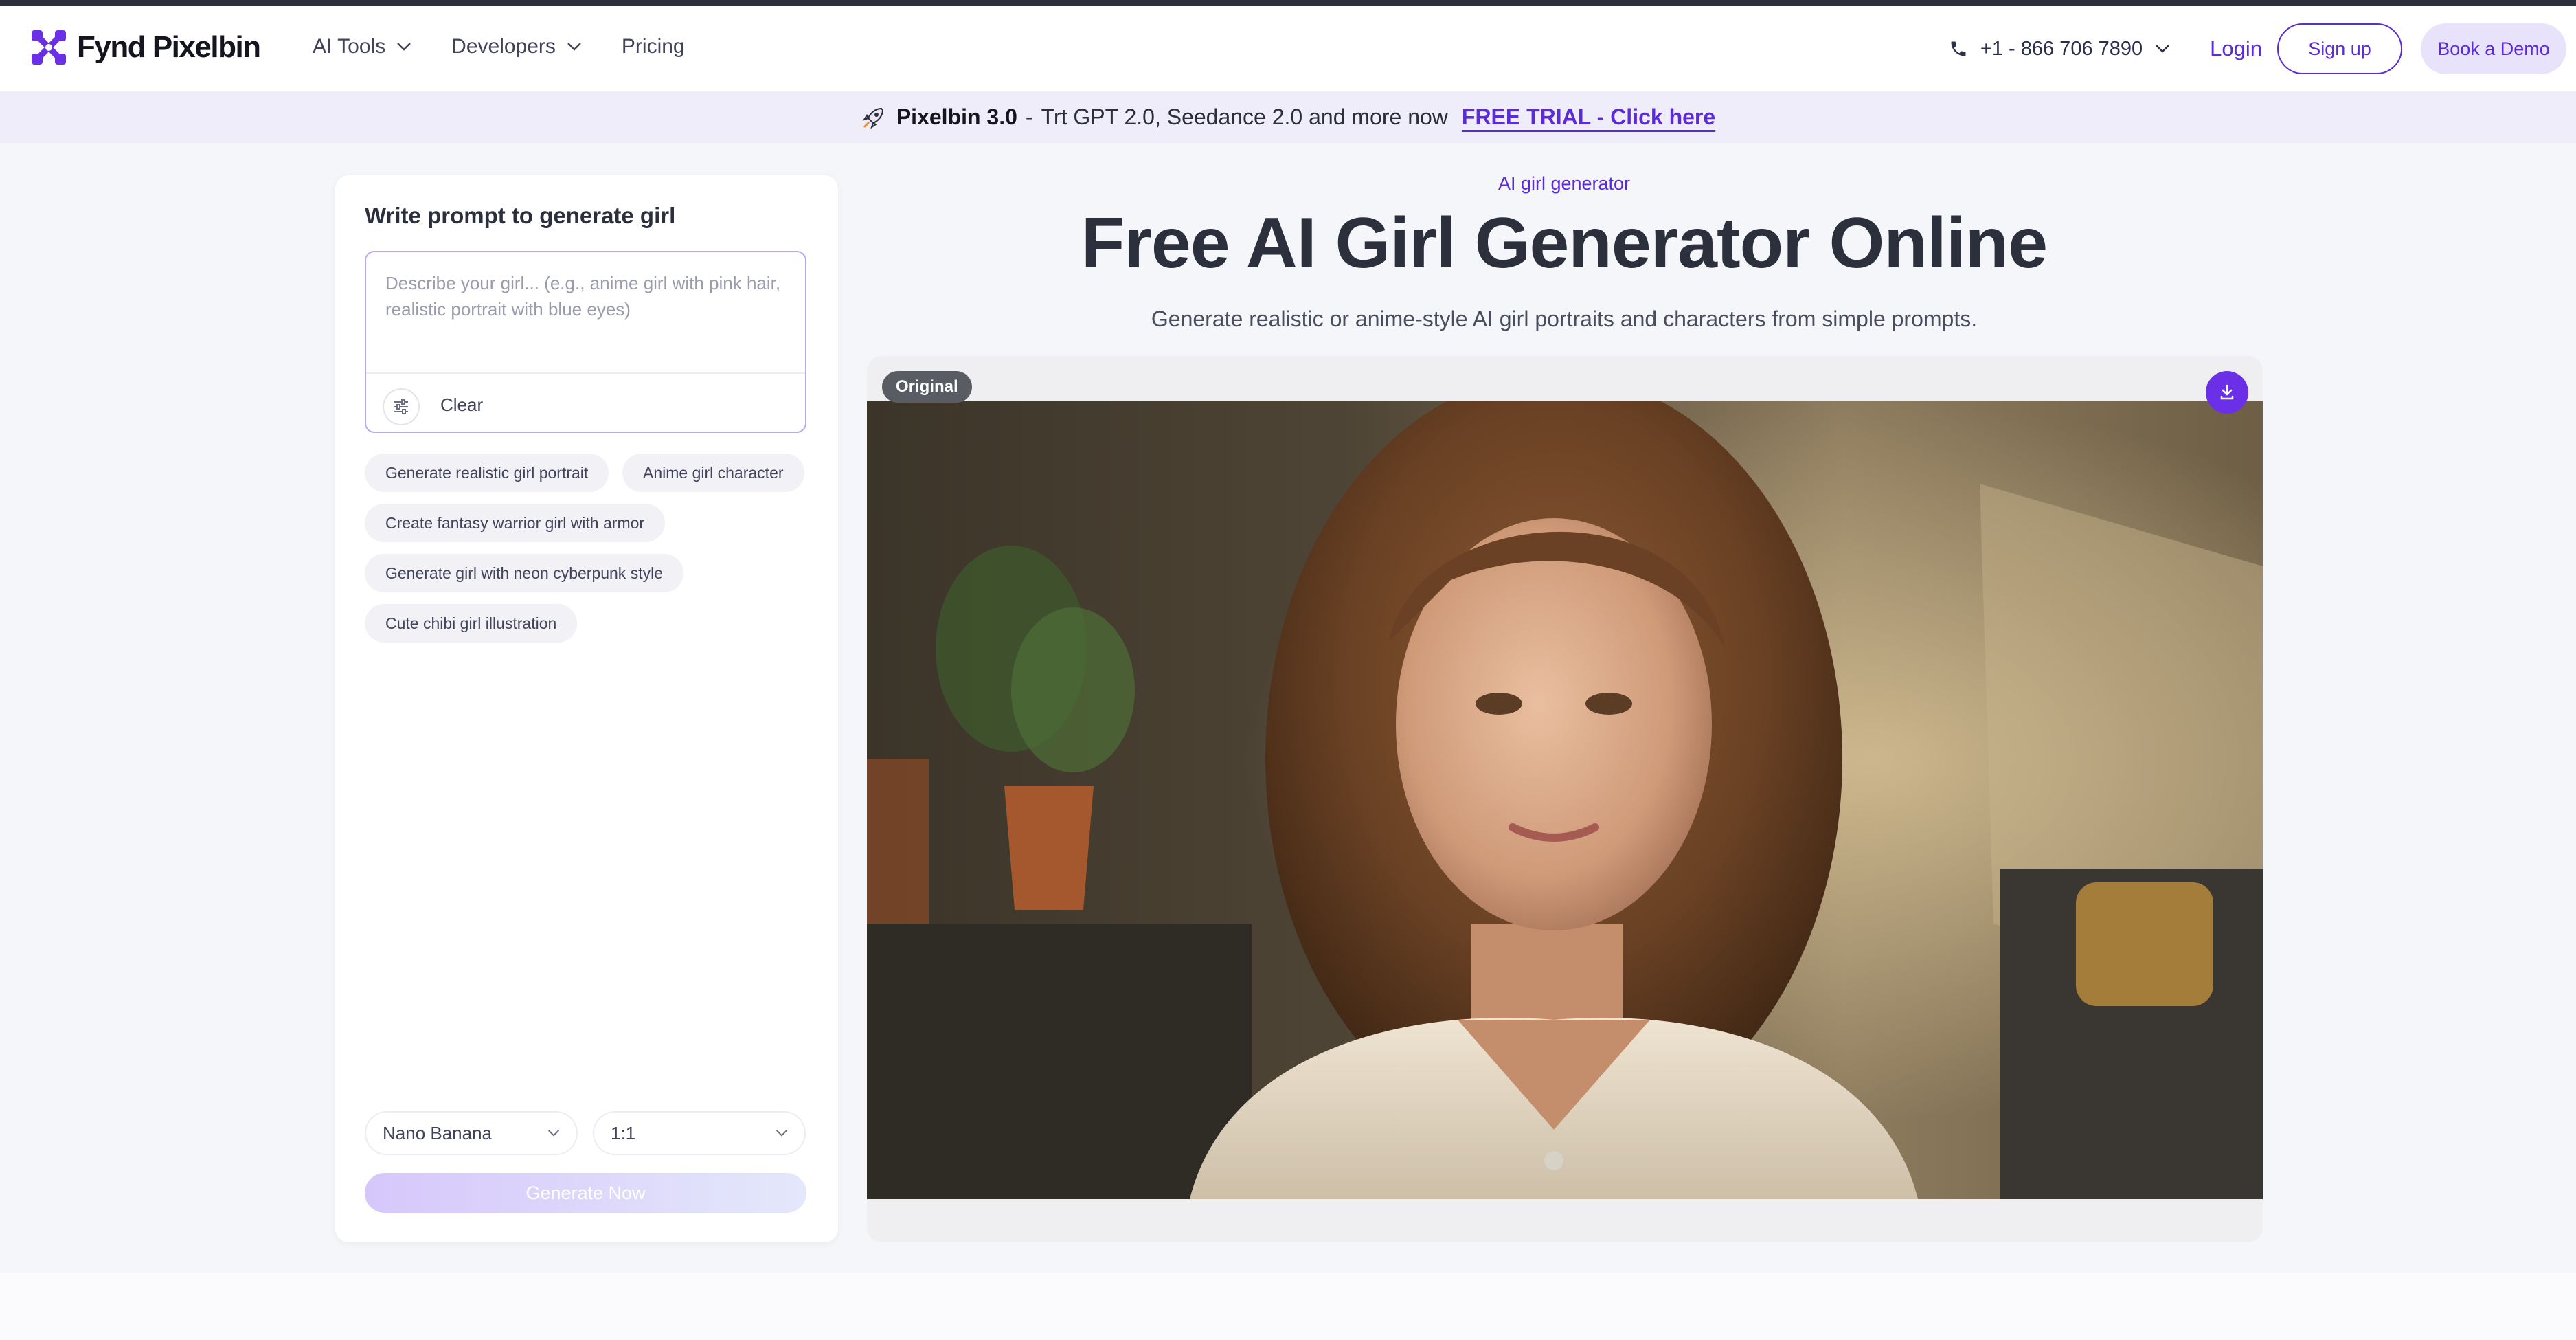  Describe the element at coordinates (1564, 184) in the screenshot. I see `hero-eyebrow: AI girl generator` at that location.